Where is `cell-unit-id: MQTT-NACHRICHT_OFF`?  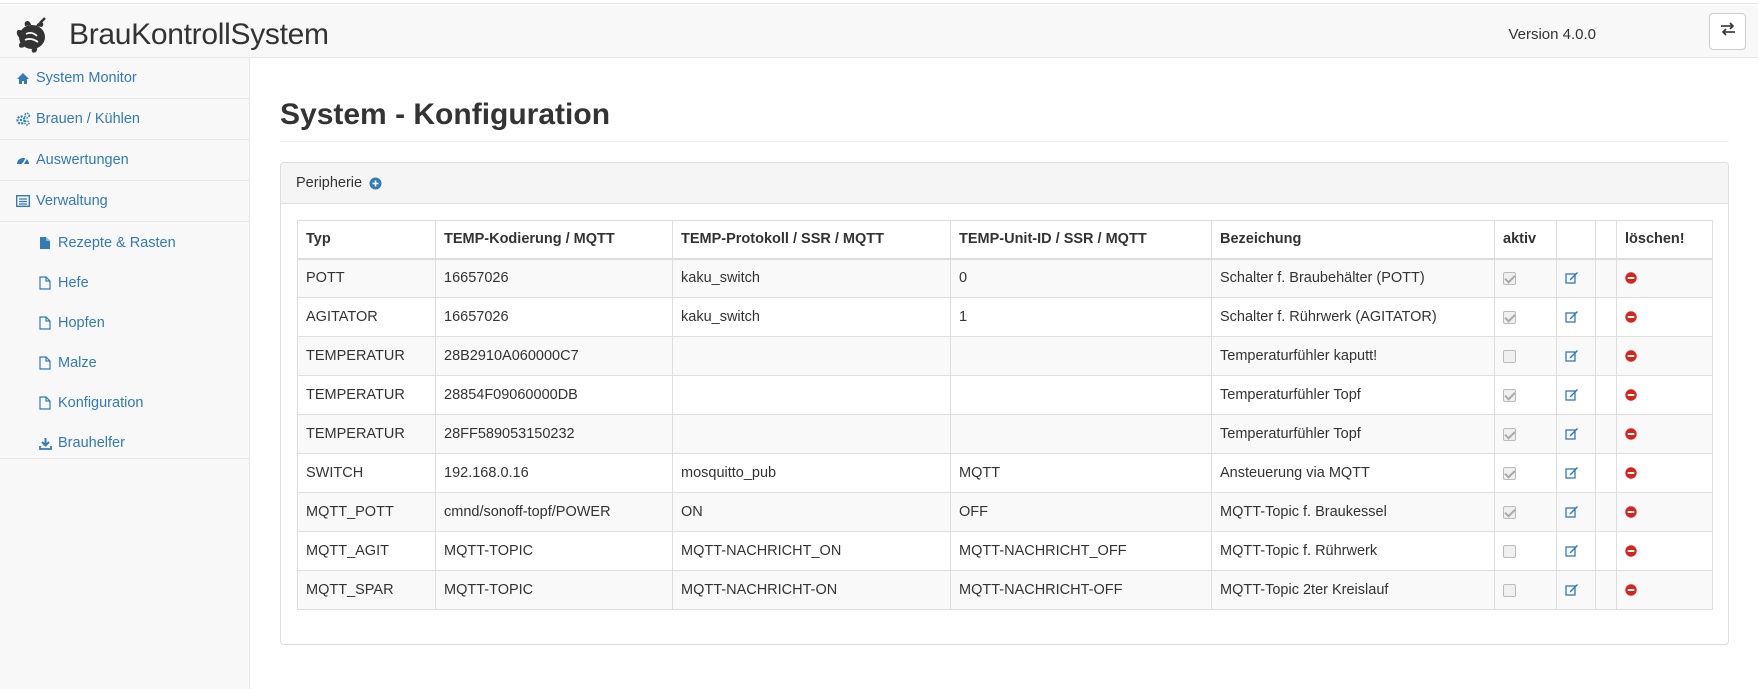 cell-unit-id: MQTT-NACHRICHT_OFF is located at coordinates (1081, 551).